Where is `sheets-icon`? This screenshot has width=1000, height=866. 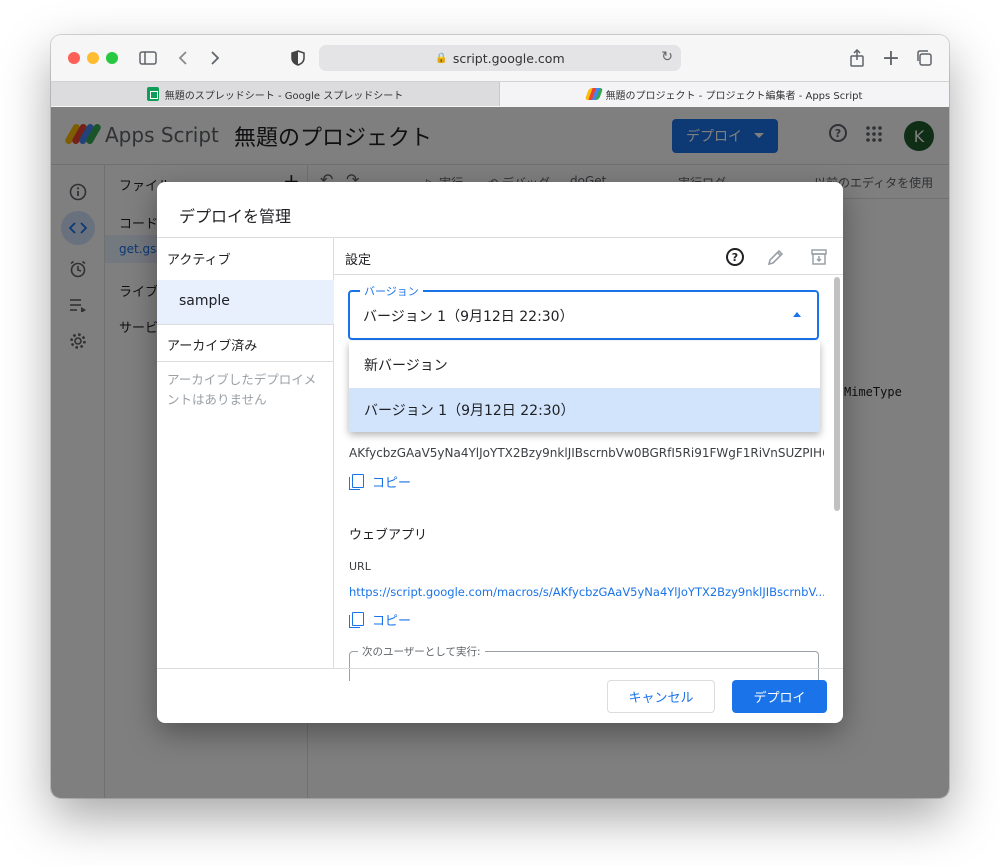 sheets-icon is located at coordinates (152, 94).